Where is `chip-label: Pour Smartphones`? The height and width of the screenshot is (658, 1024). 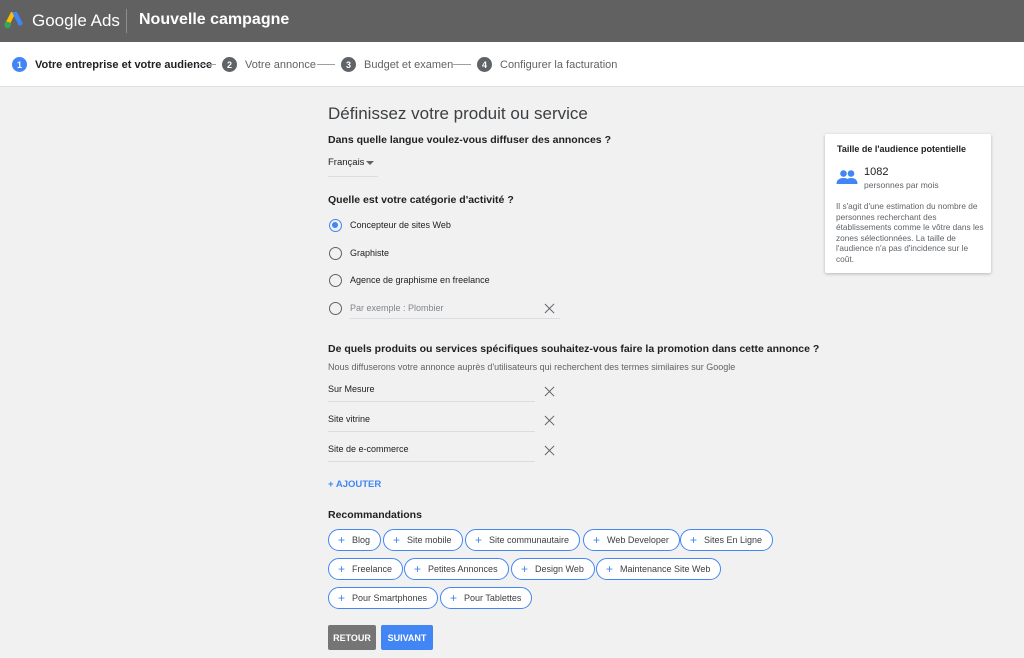
chip-label: Pour Smartphones is located at coordinates (390, 598).